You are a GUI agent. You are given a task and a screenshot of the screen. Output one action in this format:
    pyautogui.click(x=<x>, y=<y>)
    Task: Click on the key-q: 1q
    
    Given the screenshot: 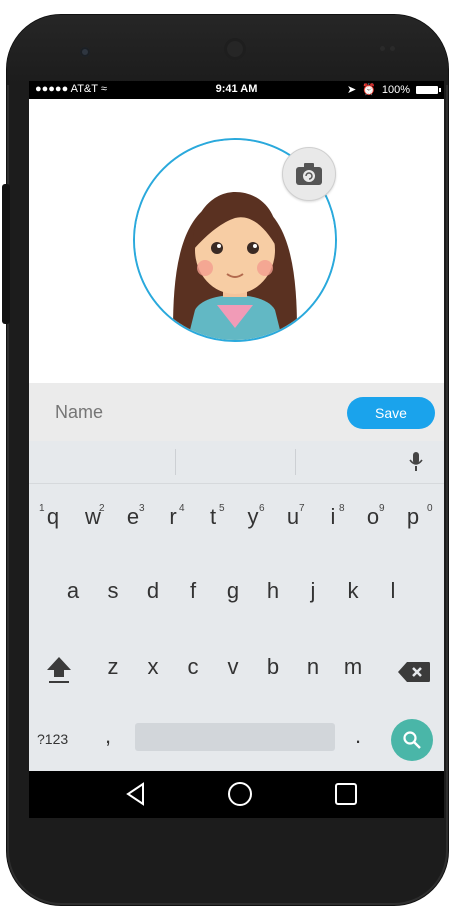 What is the action you would take?
    pyautogui.click(x=53, y=517)
    